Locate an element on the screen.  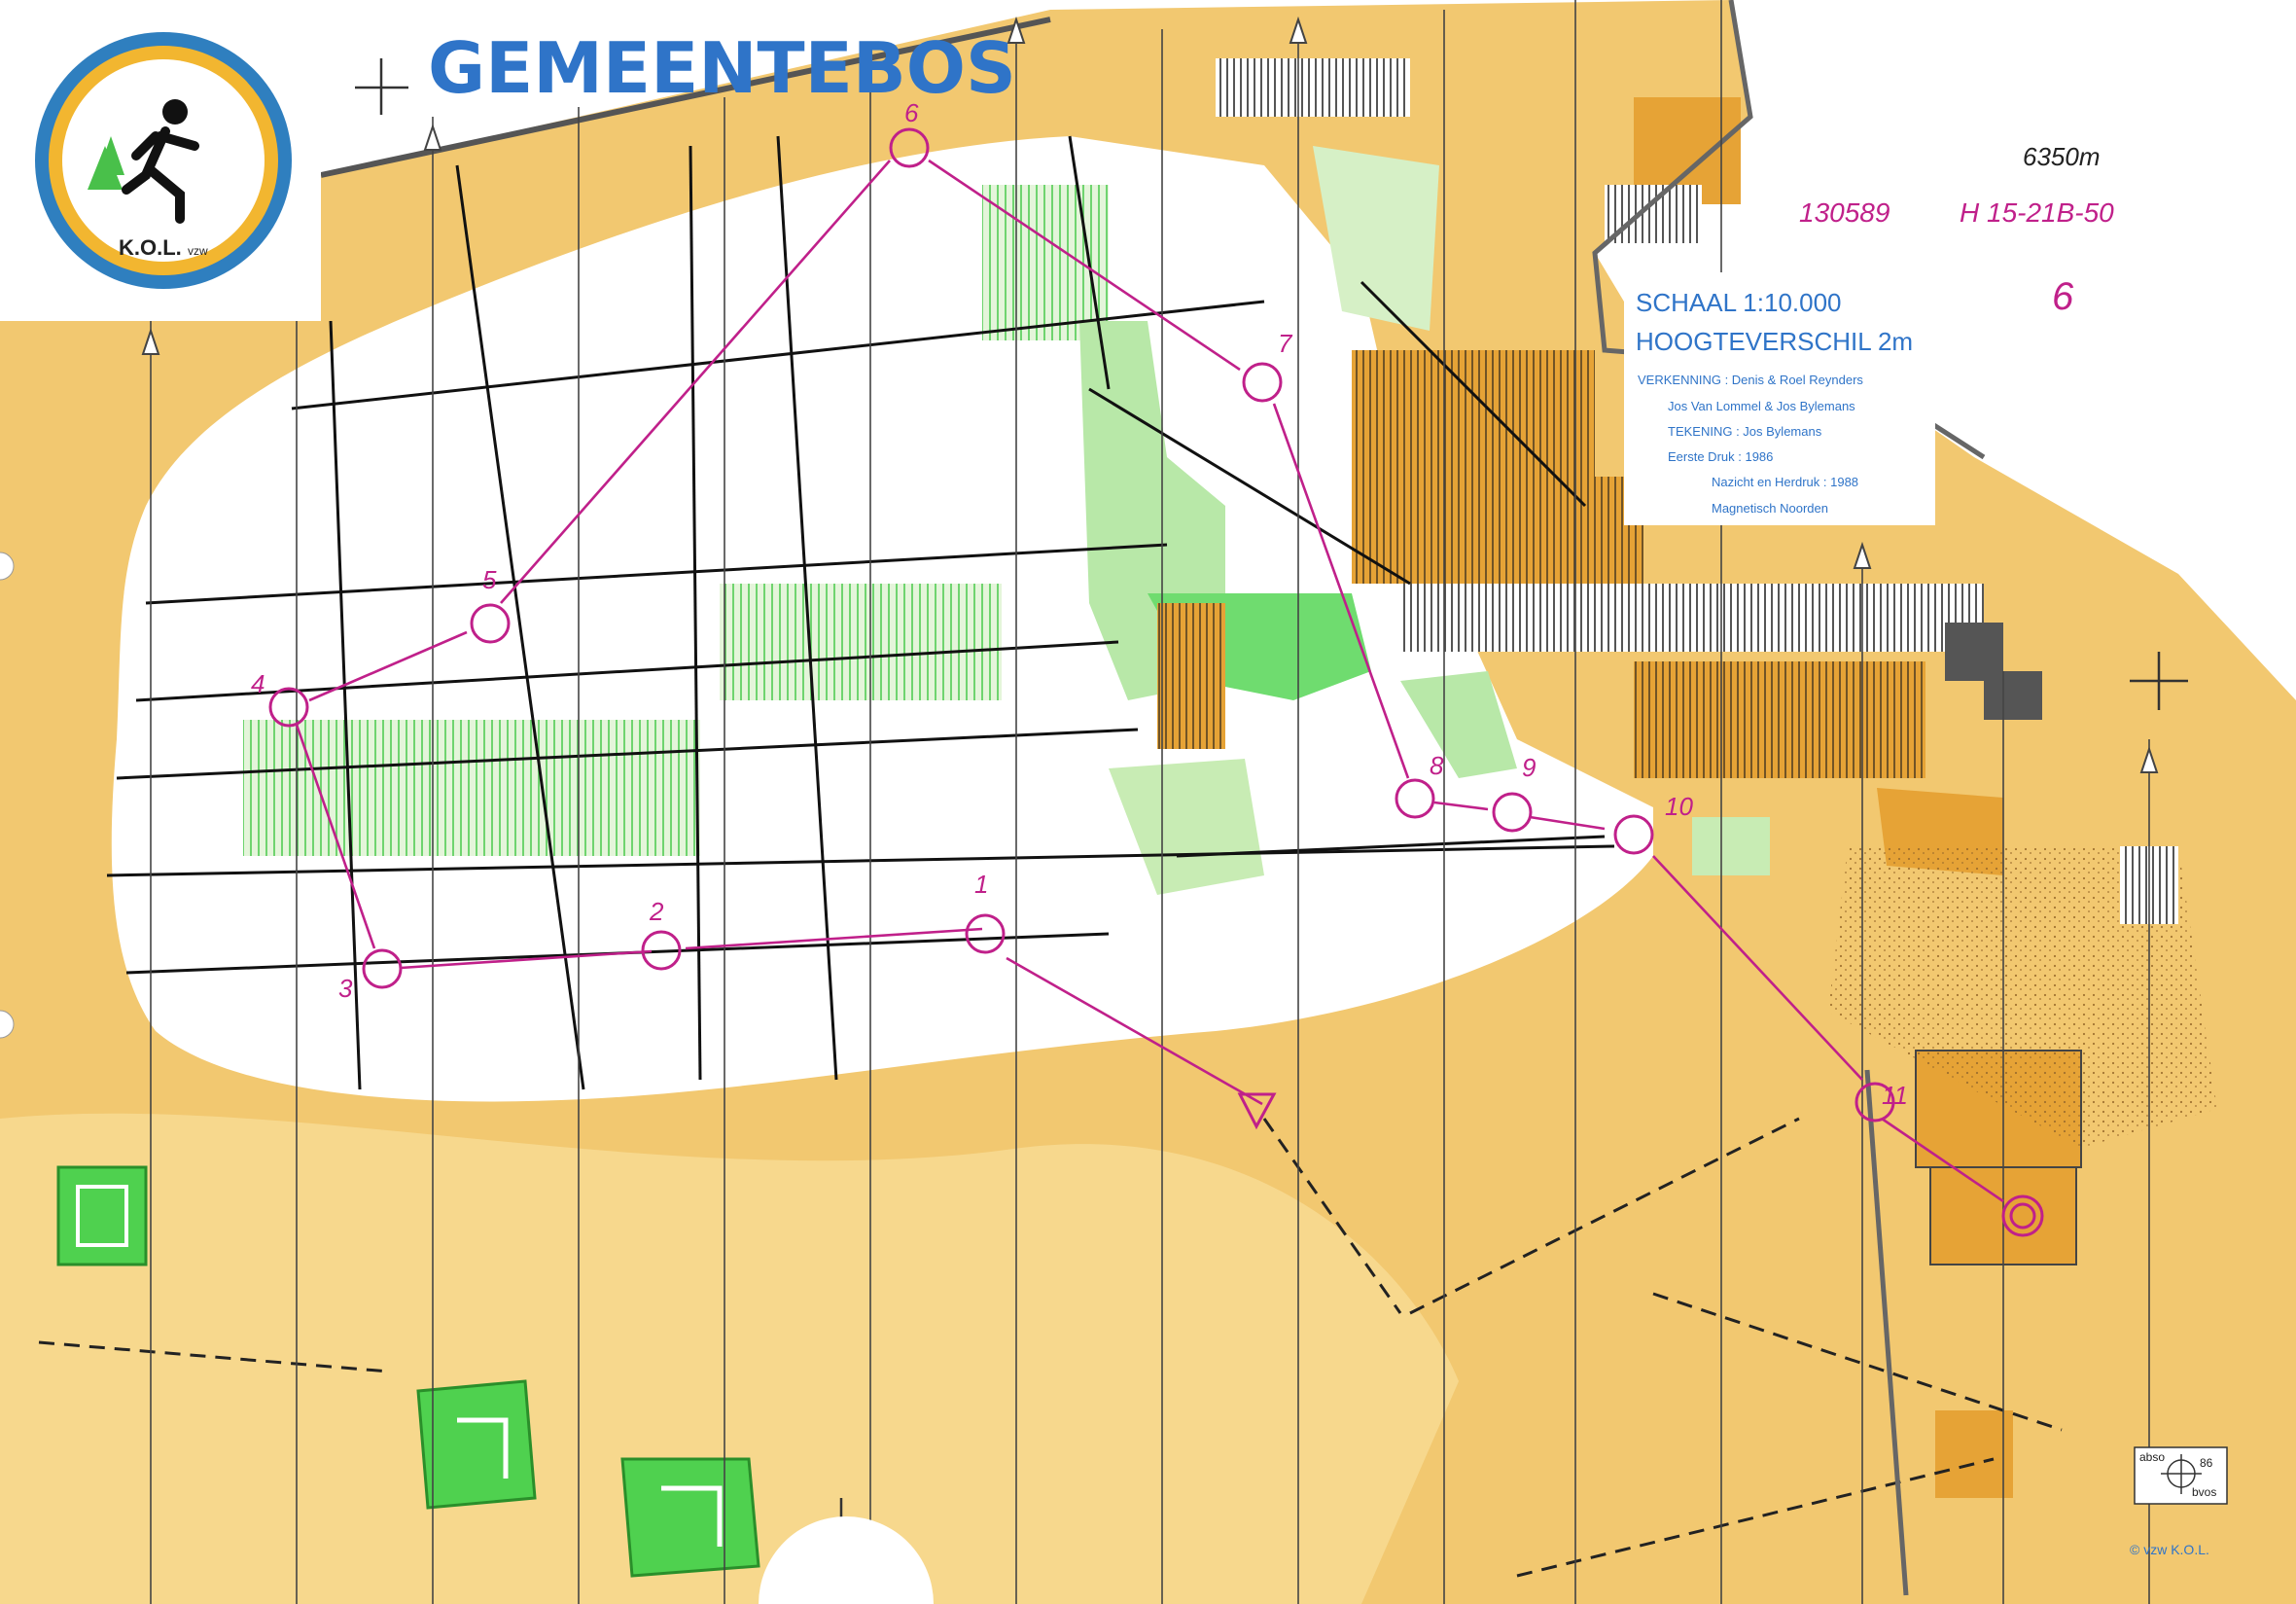
corner-label-box: abso 86 bvos is located at coordinates (2181, 1475).